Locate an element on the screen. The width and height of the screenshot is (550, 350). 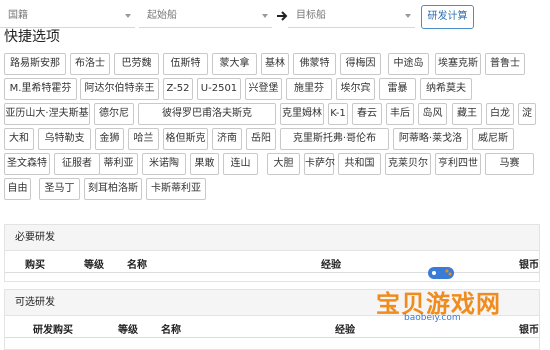
quick-option-chip: M.里希特霍芬 is located at coordinates (40, 89).